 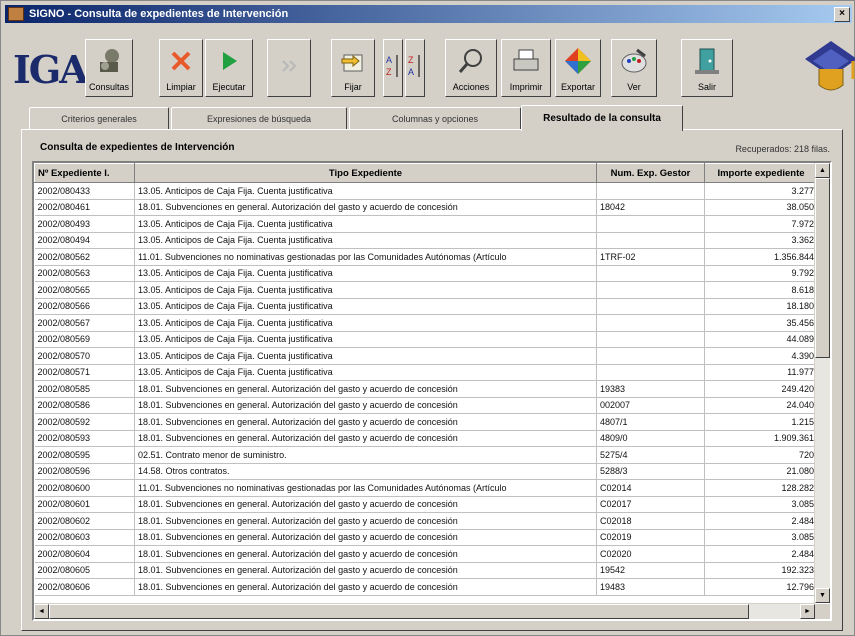 What do you see at coordinates (822, 268) in the screenshot?
I see `vertical-scroll-thumb` at bounding box center [822, 268].